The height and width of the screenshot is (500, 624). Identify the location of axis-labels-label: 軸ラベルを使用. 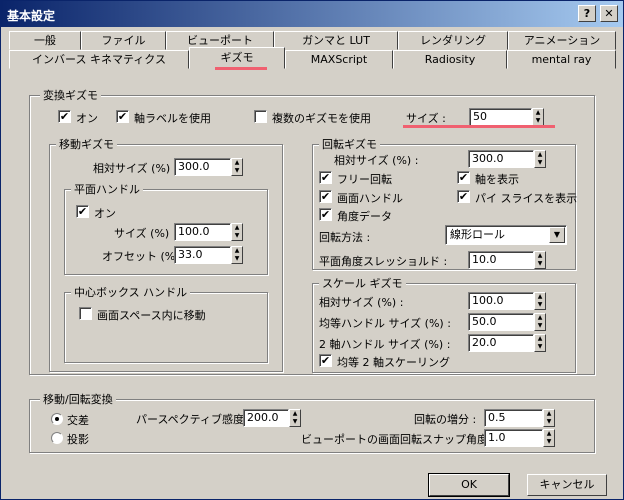
(172, 118).